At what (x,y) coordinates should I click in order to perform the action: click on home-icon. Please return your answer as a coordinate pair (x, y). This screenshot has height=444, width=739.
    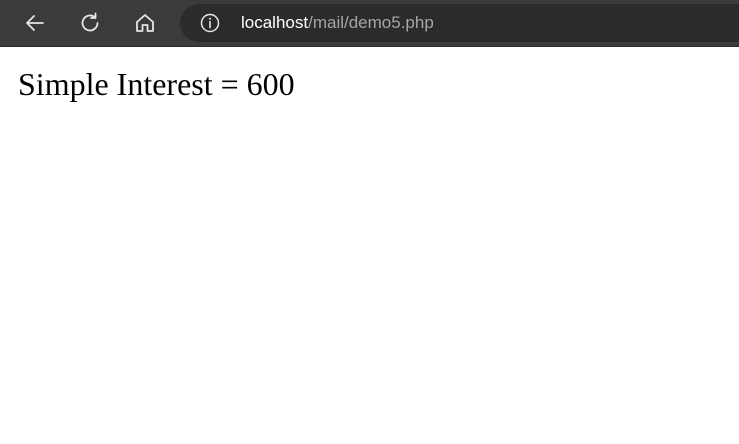
    Looking at the image, I should click on (145, 23).